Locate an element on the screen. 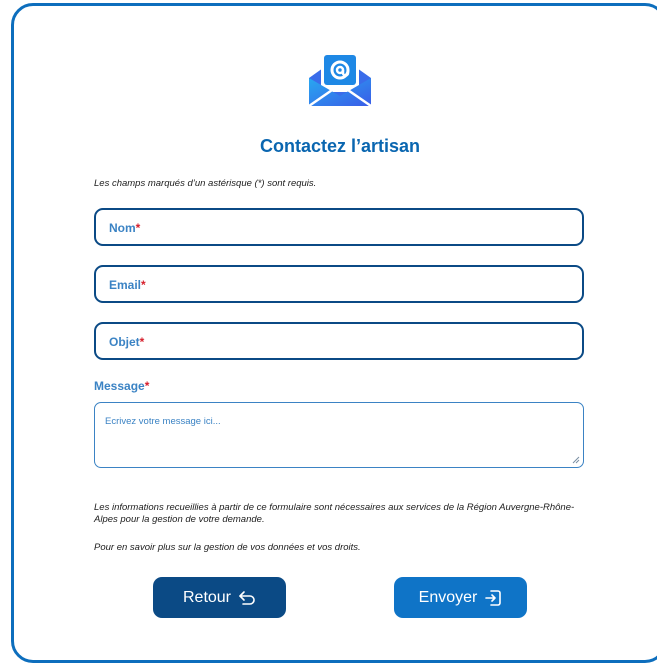  message-label: Message* is located at coordinates (122, 386).